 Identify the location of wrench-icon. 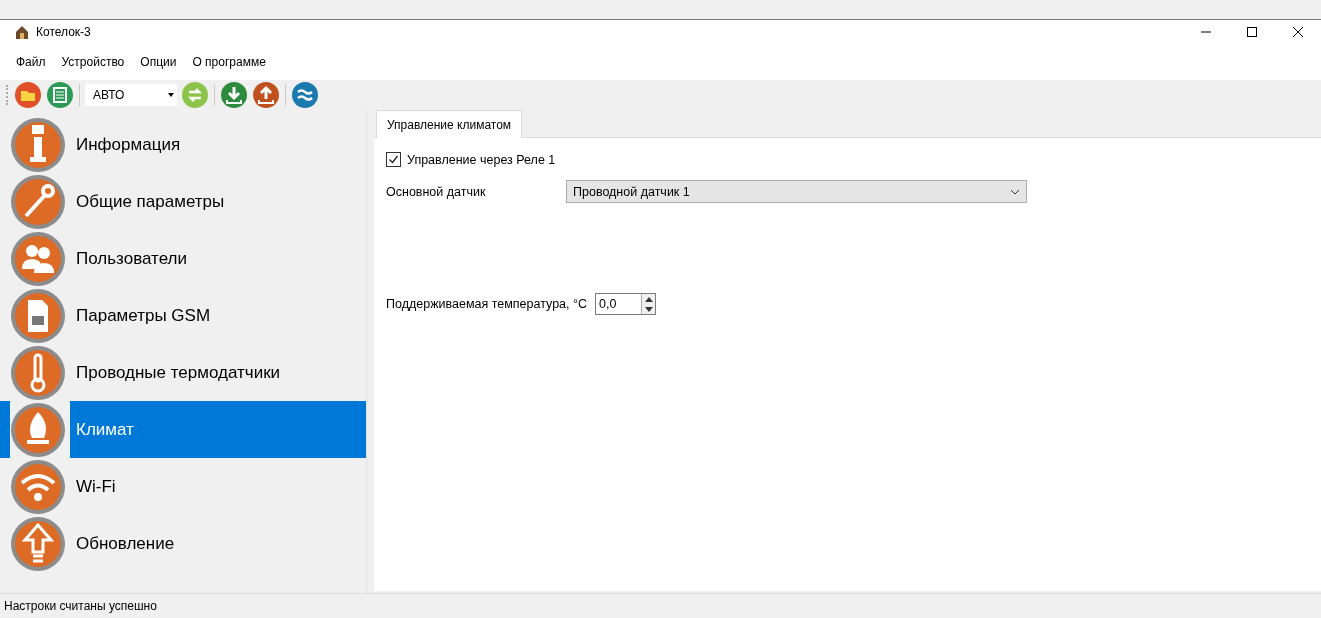
(38, 201).